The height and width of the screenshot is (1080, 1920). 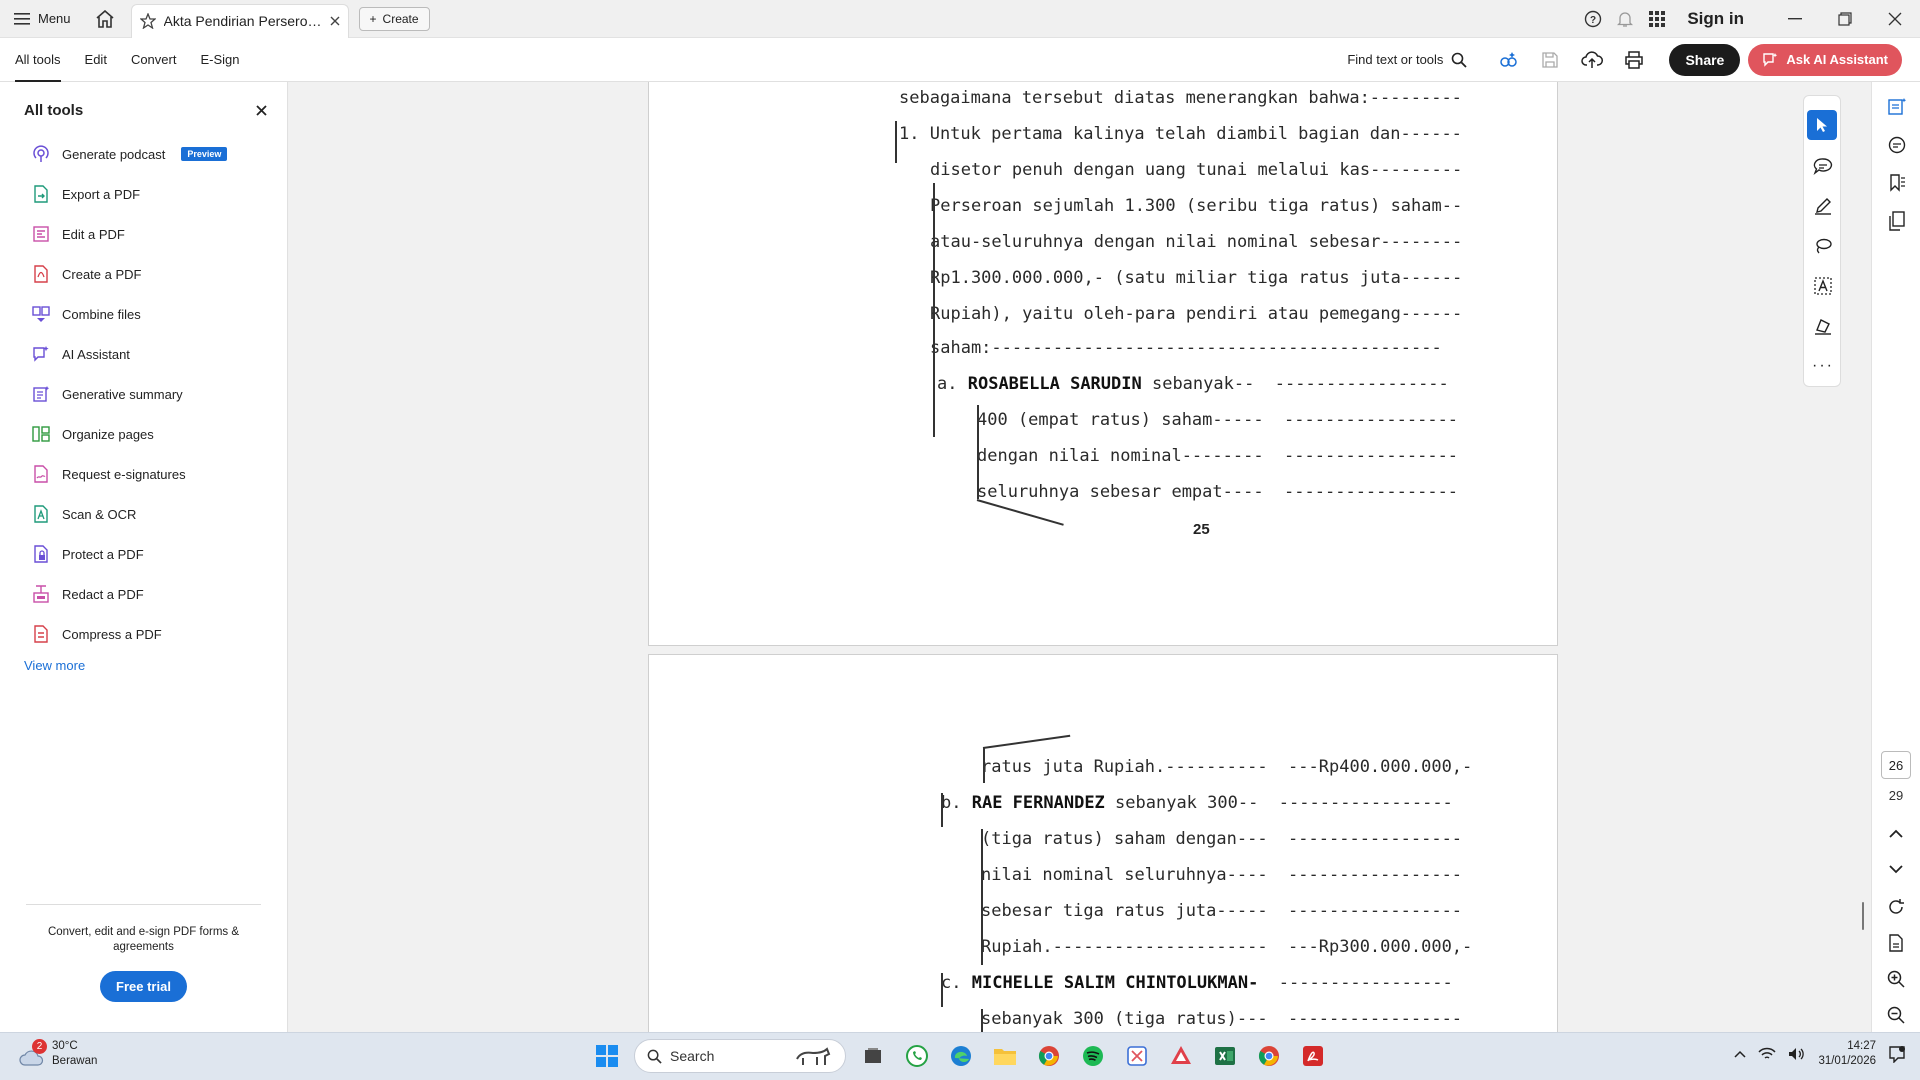 I want to click on tool-redact-pdf: Redact a PDF, so click(x=143, y=594).